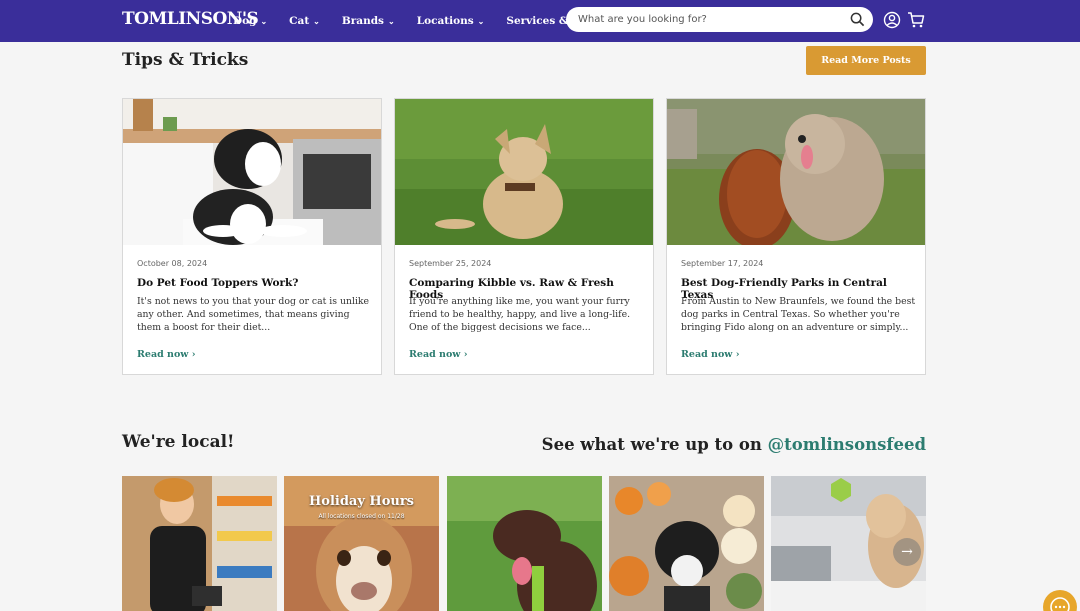  I want to click on blog-date: September 17, 2024, so click(722, 263).